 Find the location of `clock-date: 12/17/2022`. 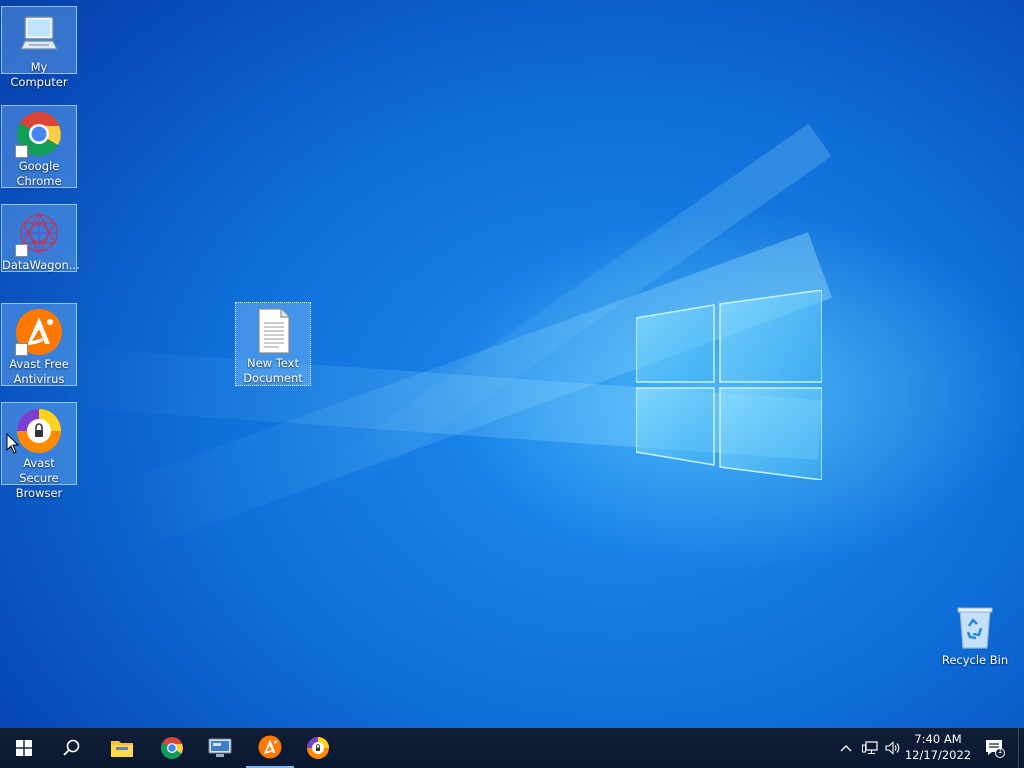

clock-date: 12/17/2022 is located at coordinates (938, 755).